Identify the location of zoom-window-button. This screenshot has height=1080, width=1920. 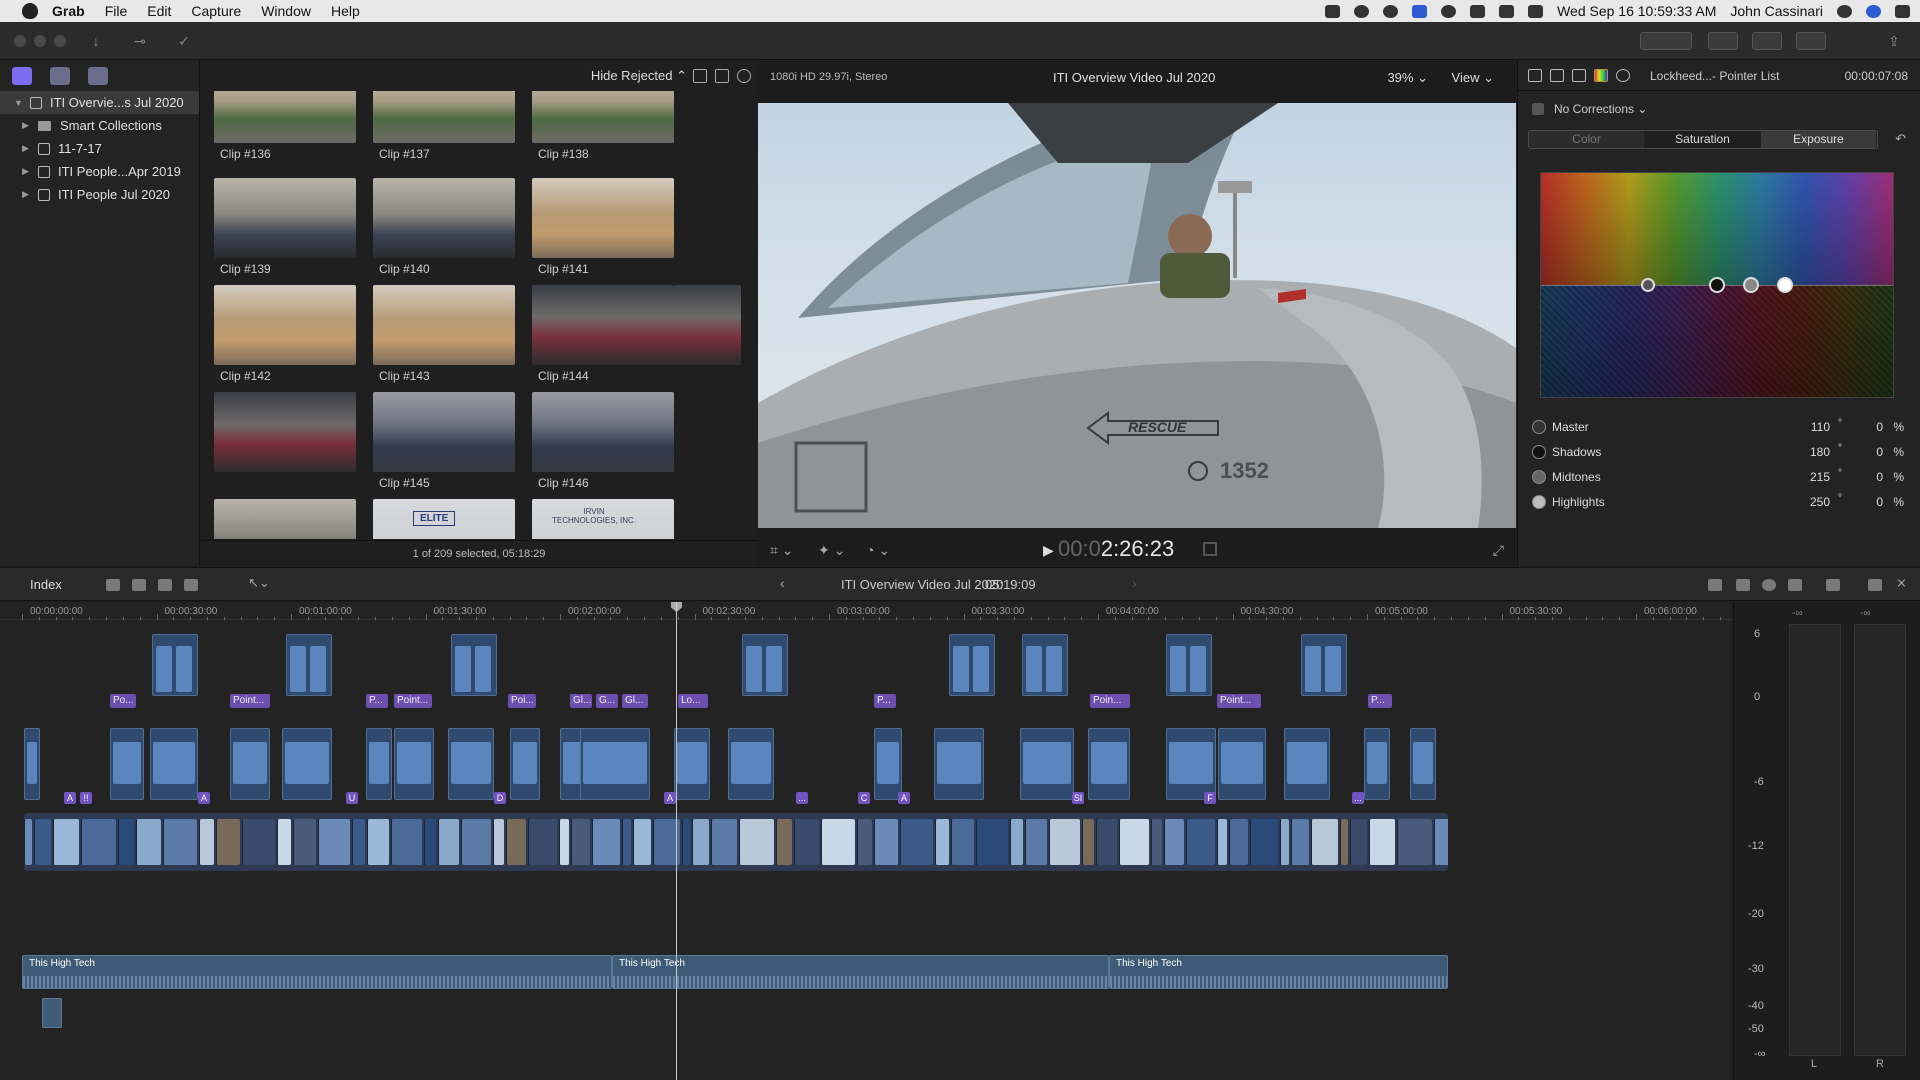
(60, 41).